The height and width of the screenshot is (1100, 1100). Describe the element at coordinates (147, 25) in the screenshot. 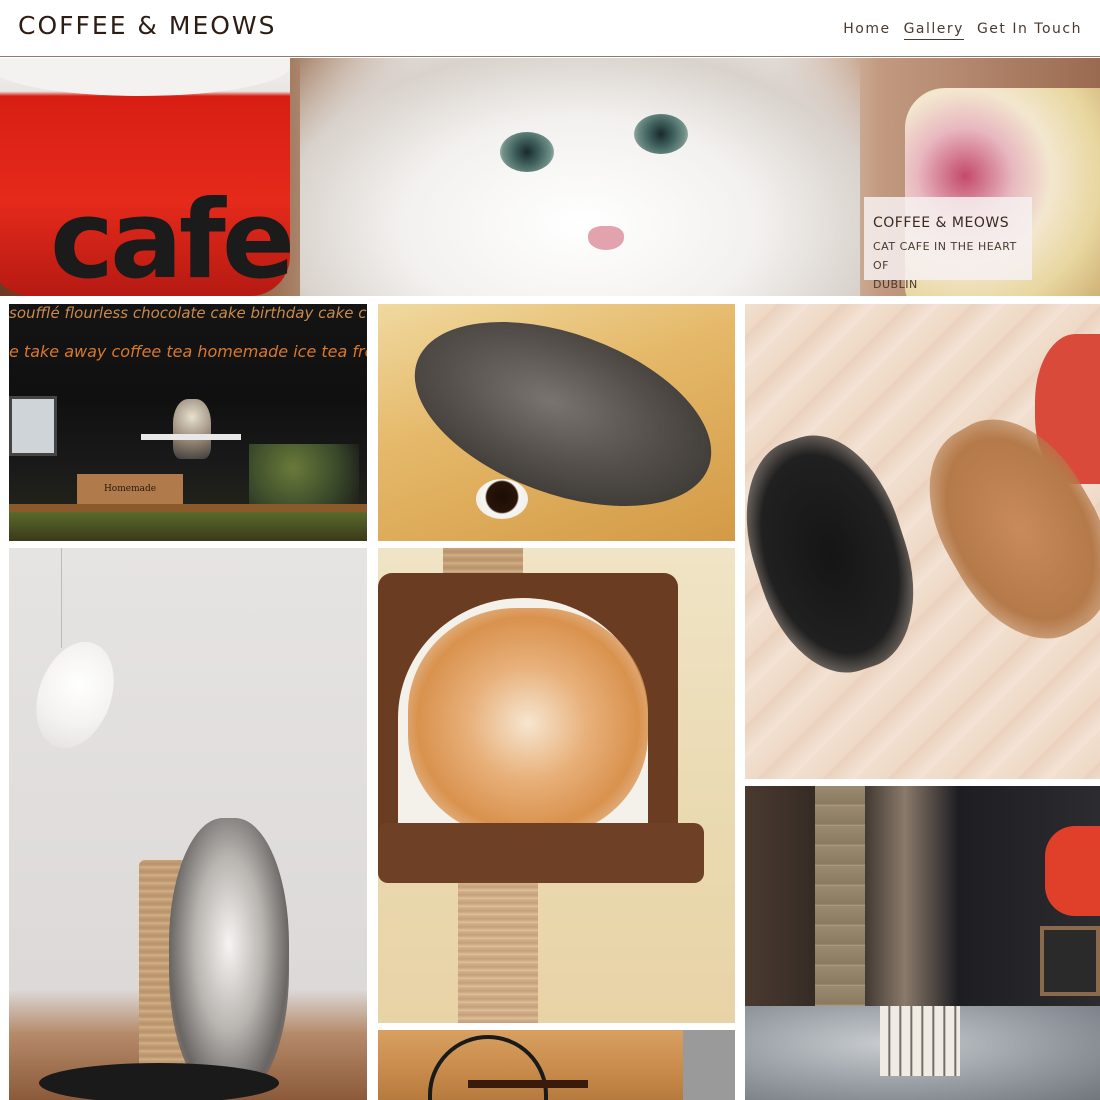

I see `site-logo: COFFEE & MEOWS` at that location.